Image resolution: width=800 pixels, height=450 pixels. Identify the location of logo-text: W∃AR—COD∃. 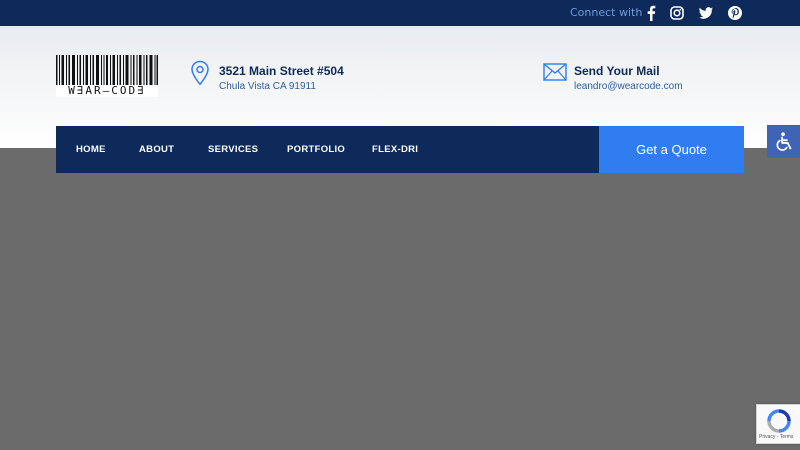
(107, 91).